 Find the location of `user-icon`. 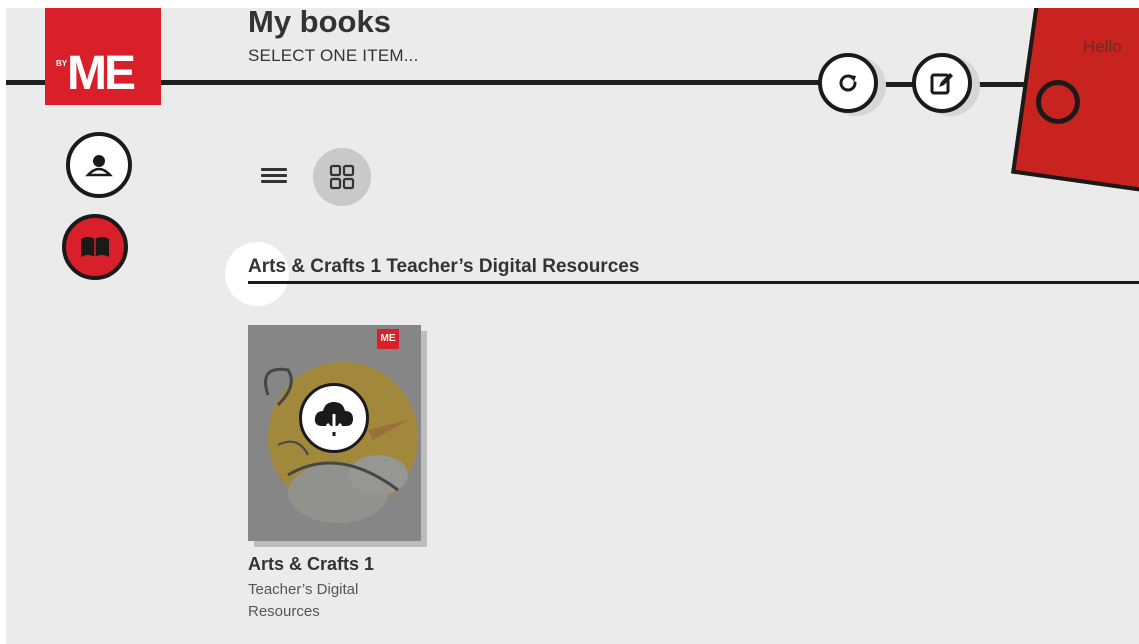

user-icon is located at coordinates (99, 166).